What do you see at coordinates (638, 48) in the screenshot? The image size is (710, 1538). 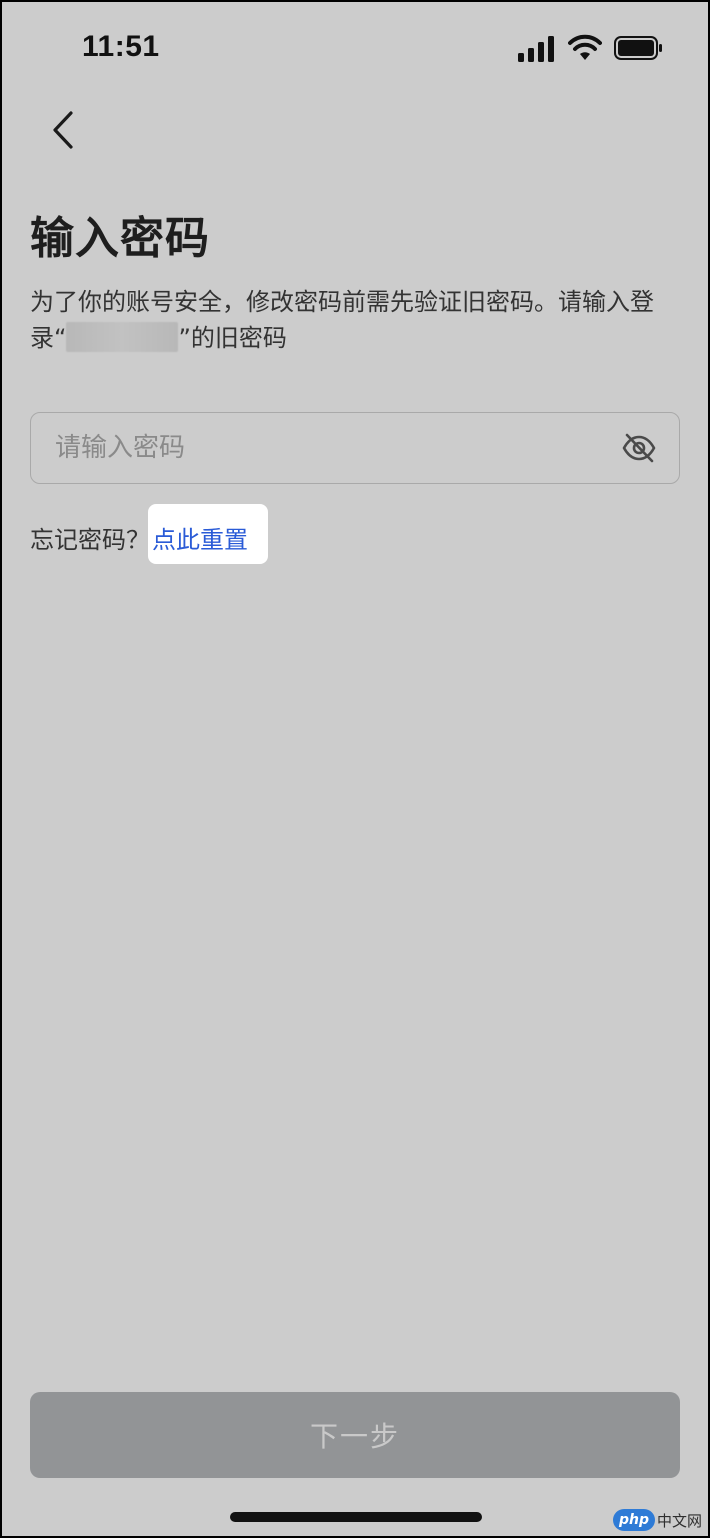 I see `battery-icon` at bounding box center [638, 48].